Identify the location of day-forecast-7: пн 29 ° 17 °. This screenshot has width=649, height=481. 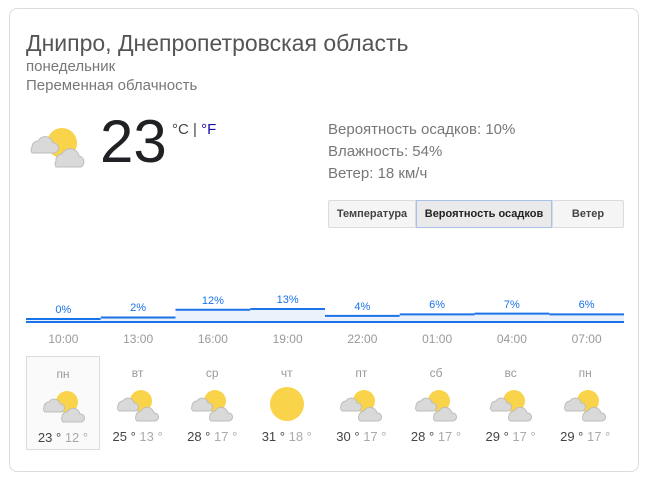
(585, 403).